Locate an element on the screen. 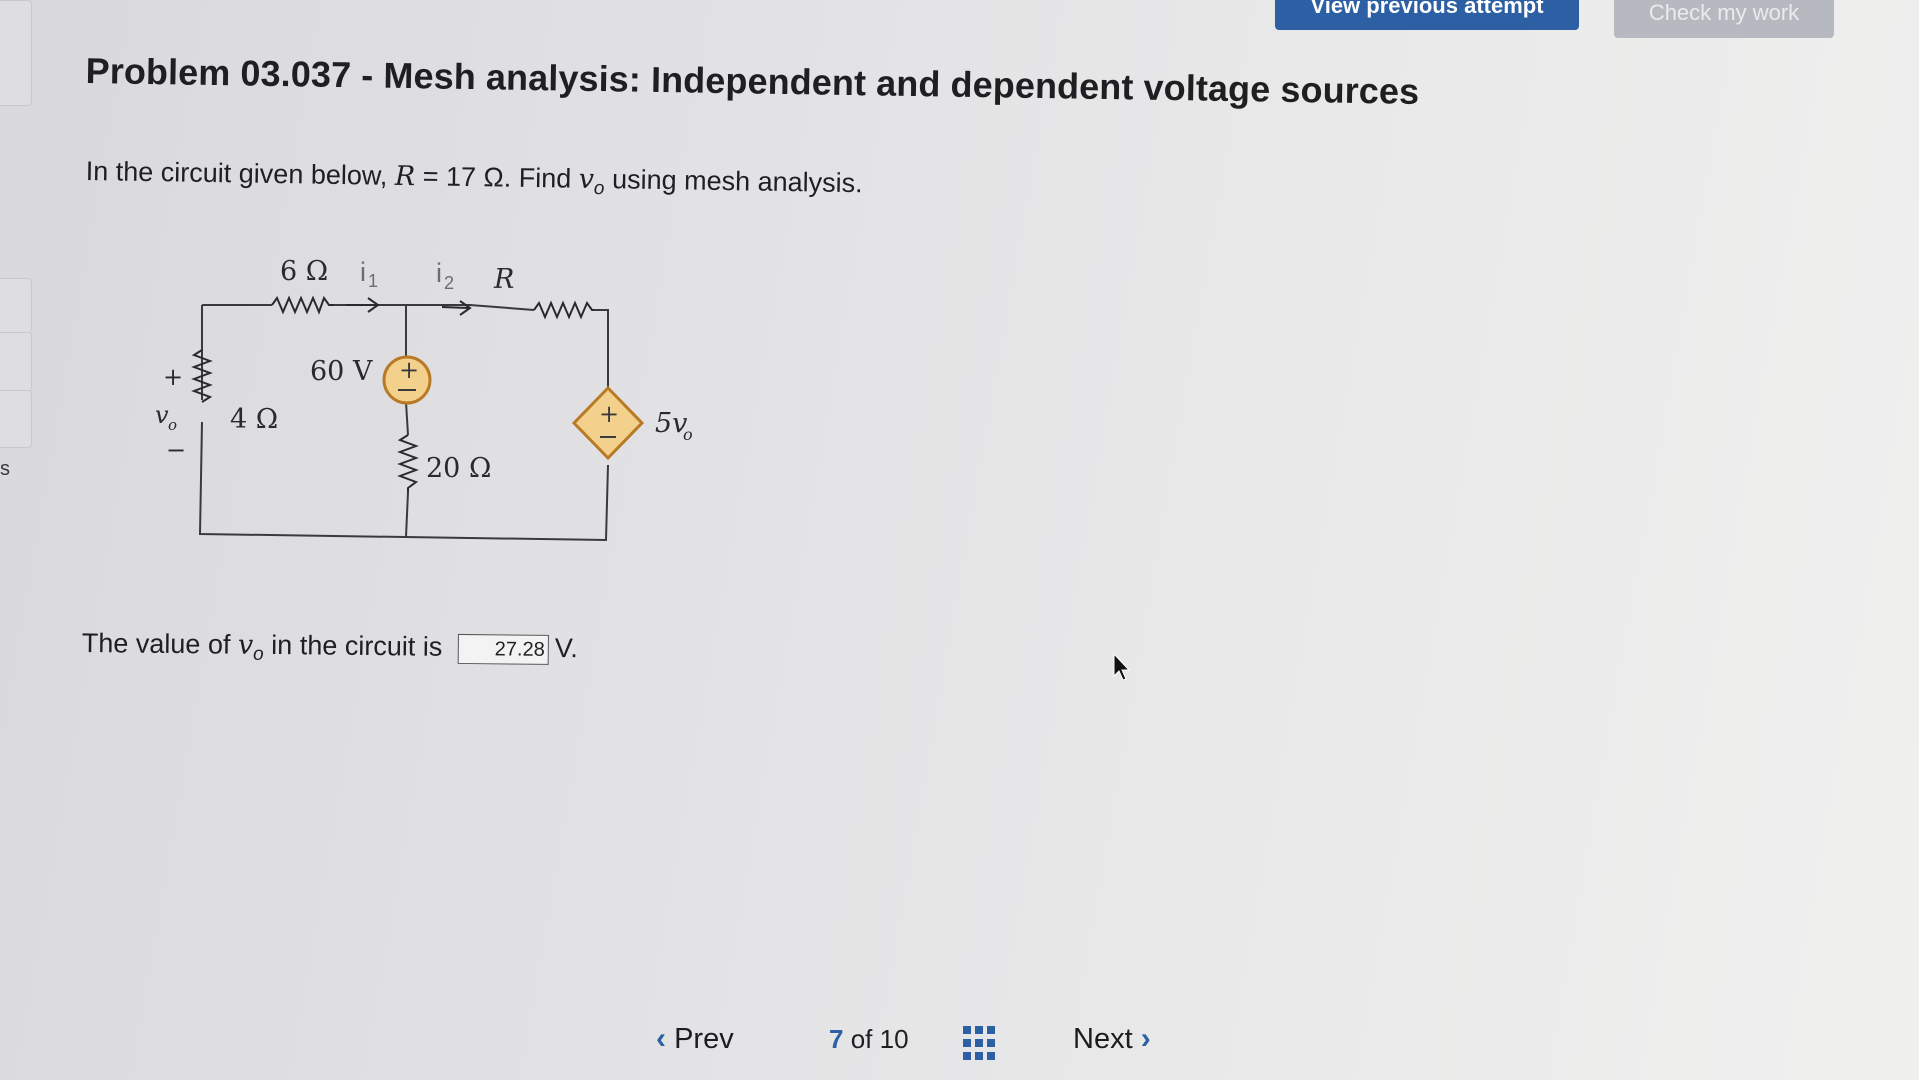 The width and height of the screenshot is (1919, 1080). resistor-r is located at coordinates (563, 310).